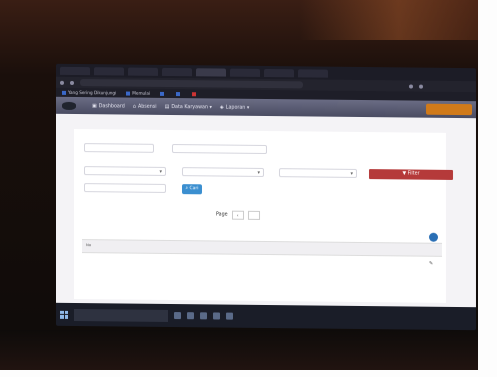 Image resolution: width=497 pixels, height=377 pixels. I want to click on windows-taskbar, so click(266, 316).